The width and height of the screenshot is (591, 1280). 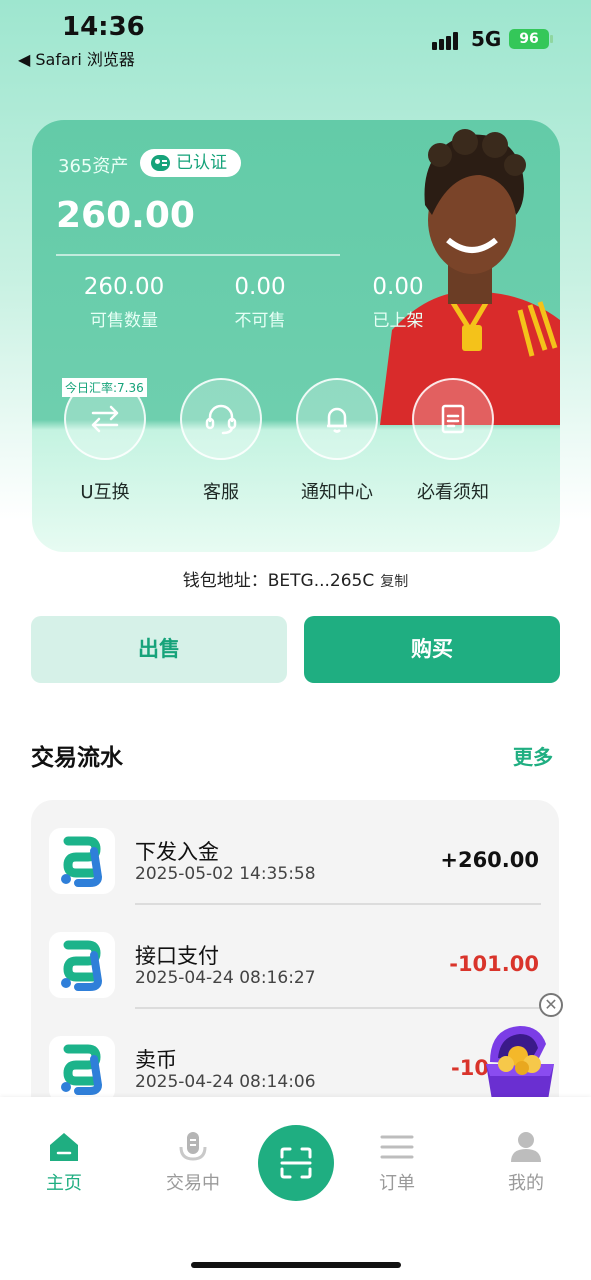 I want to click on copy-address-button: 复制, so click(x=394, y=582).